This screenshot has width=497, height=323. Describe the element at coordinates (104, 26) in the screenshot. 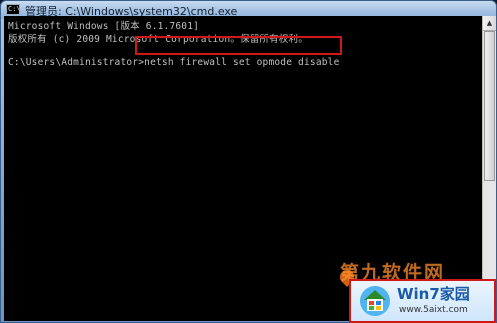

I see `console-line-version: Microsoft Windows [版本 6.1.7601]` at that location.